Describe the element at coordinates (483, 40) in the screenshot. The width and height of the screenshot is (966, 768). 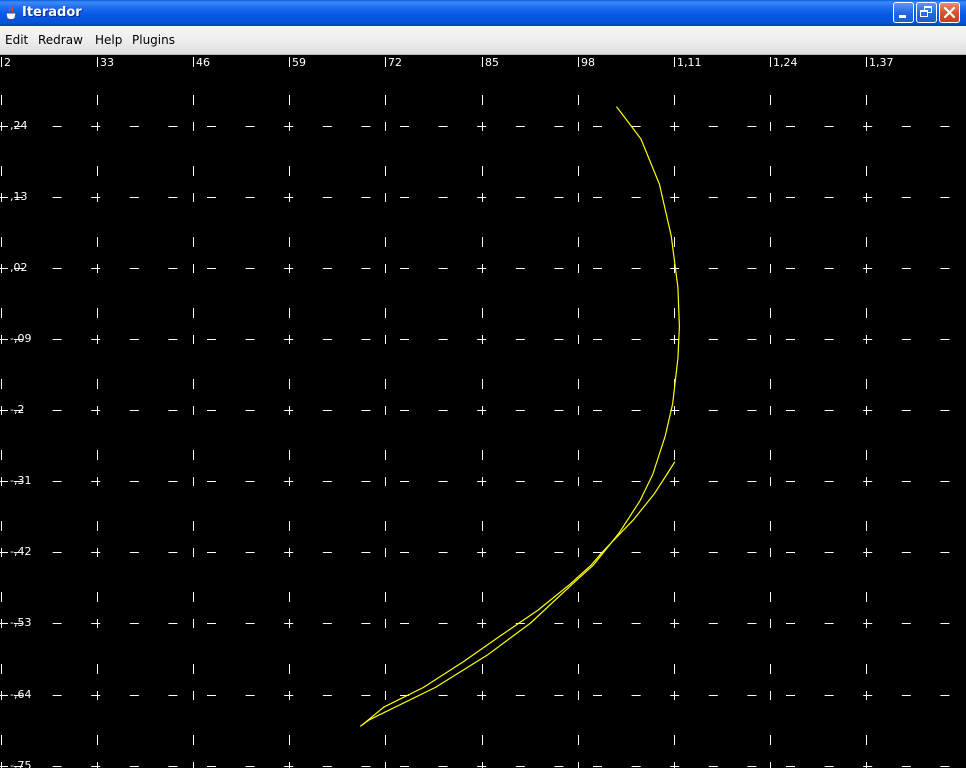
I see `menu-bar: Edit Redraw Help Plugins` at that location.